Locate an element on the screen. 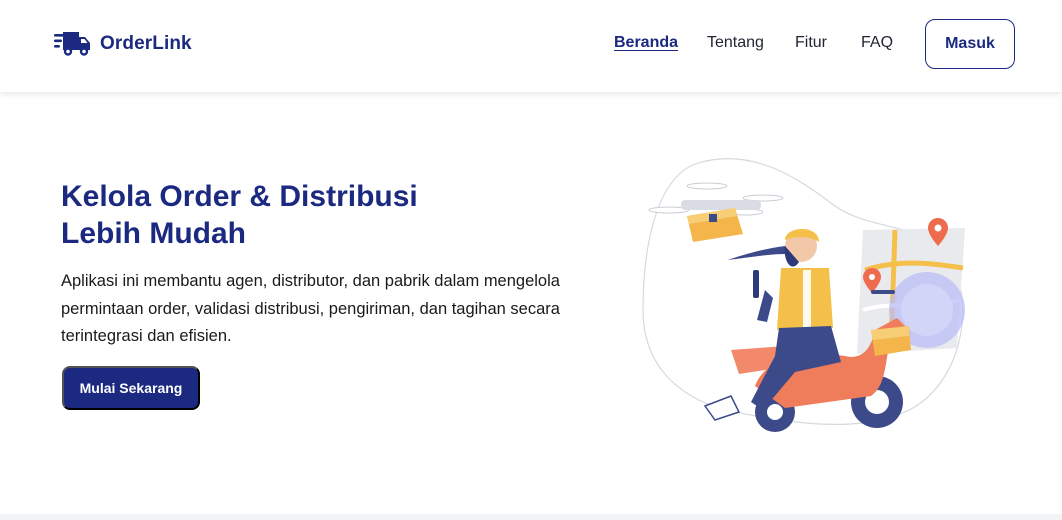 This screenshot has width=1062, height=520. brand-name: OrderLink is located at coordinates (146, 43).